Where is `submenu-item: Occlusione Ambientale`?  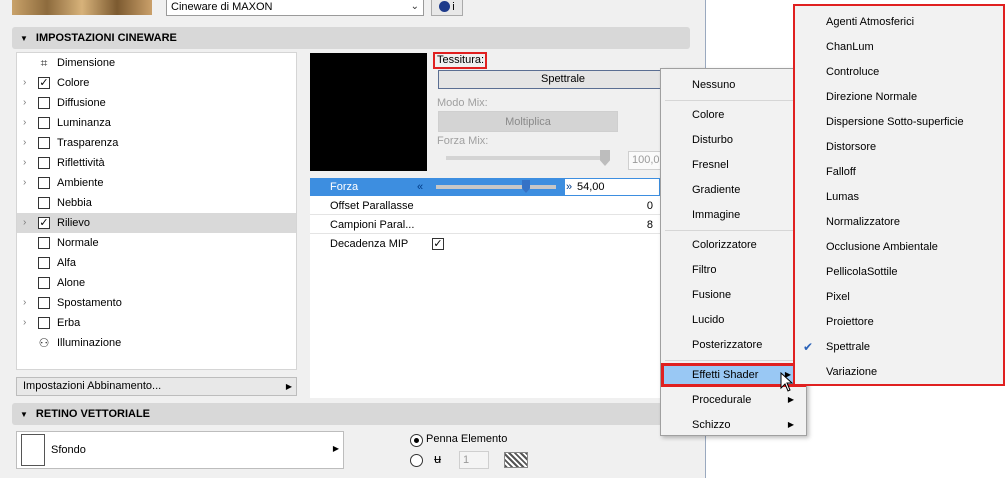 submenu-item: Occlusione Ambientale is located at coordinates (899, 247).